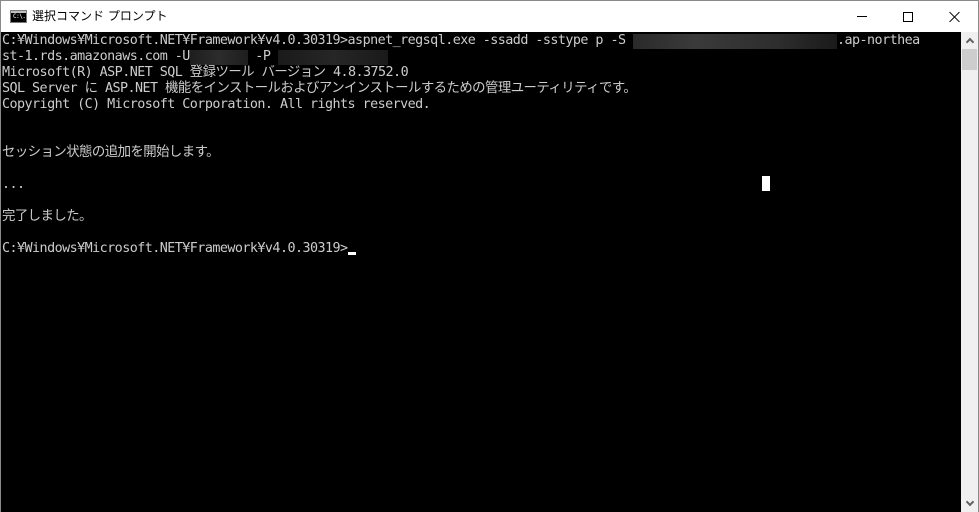 This screenshot has height=512, width=979. I want to click on redacted-user-name, so click(218, 57).